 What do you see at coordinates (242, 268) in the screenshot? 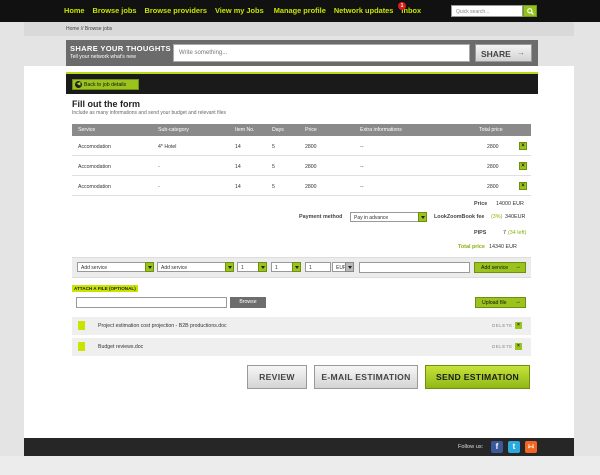
I see `quantity-select-1-value: 1` at bounding box center [242, 268].